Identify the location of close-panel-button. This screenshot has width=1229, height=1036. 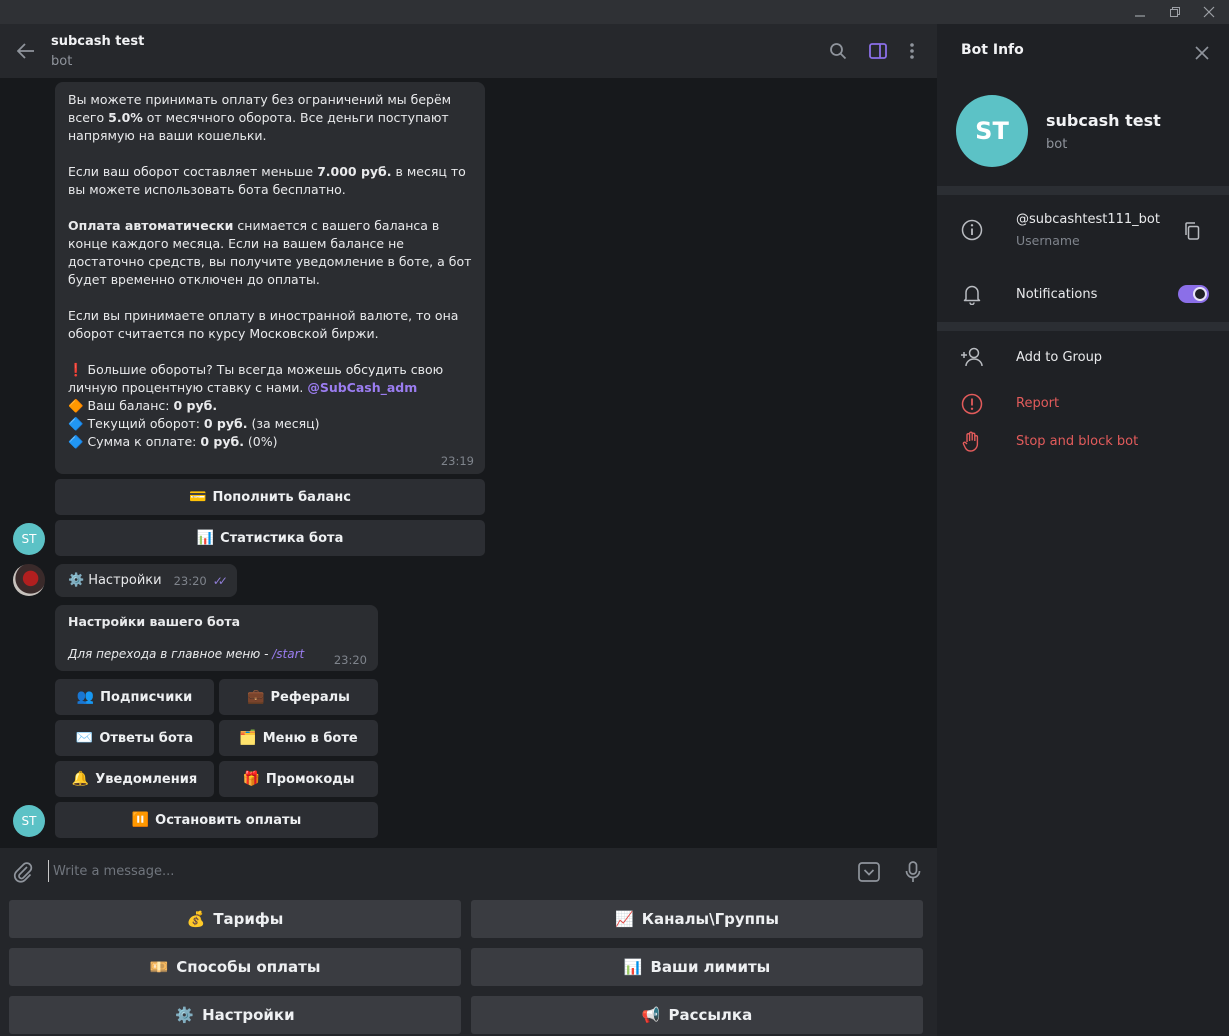
(1202, 53).